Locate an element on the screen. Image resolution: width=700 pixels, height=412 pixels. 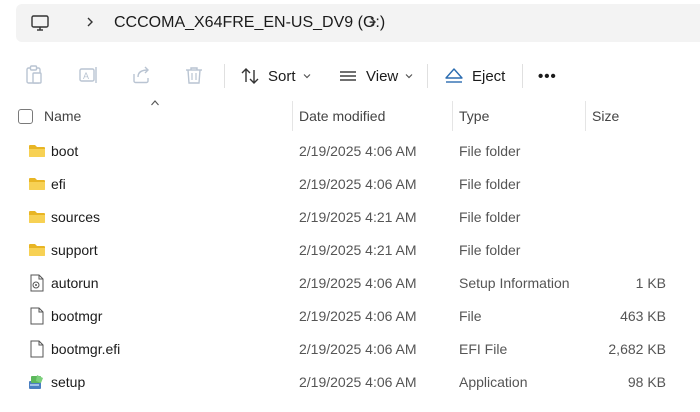
paste-icon is located at coordinates (34, 75).